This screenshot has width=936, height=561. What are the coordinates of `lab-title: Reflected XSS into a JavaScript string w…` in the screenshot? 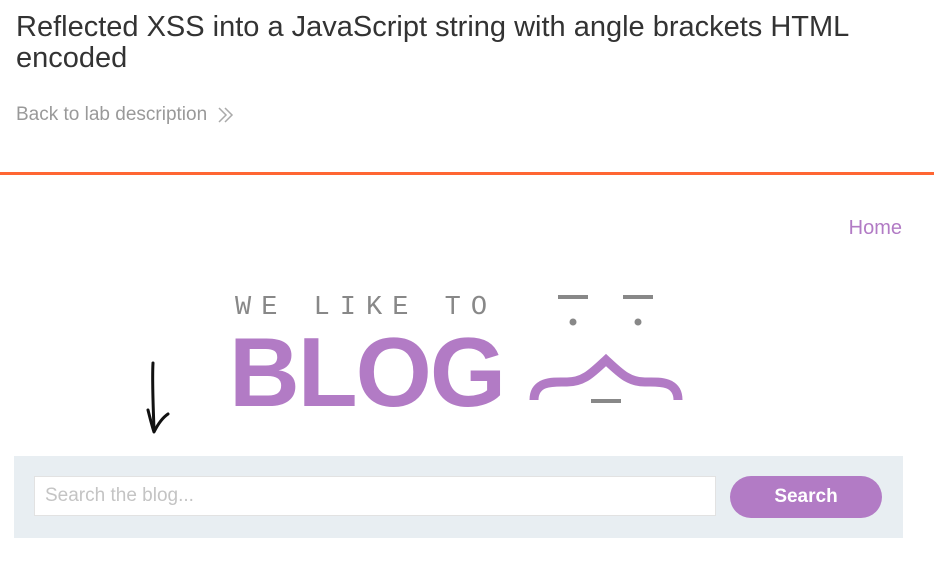 It's located at (432, 42).